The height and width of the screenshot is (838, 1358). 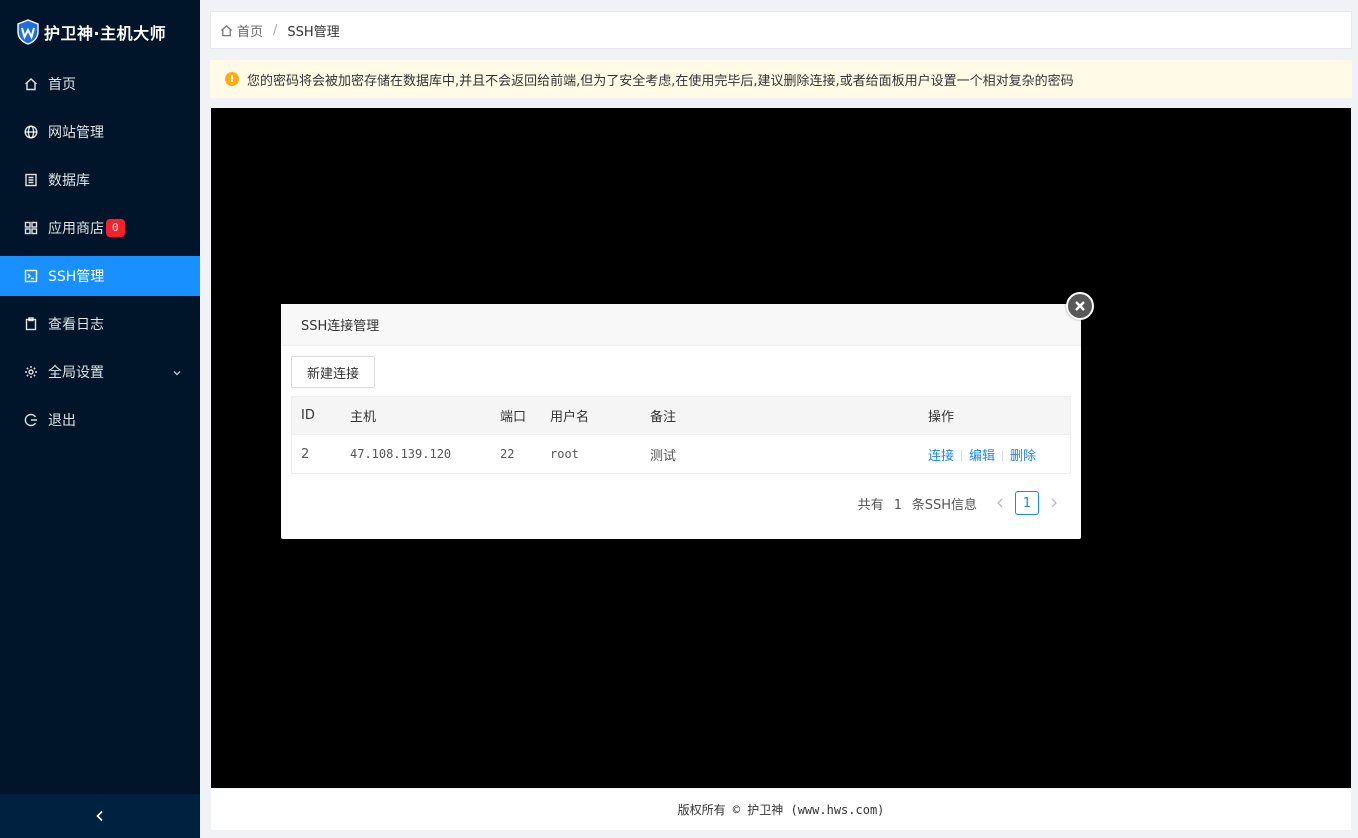 I want to click on pagination: 共有 1 条SSH信息 1, so click(x=681, y=503).